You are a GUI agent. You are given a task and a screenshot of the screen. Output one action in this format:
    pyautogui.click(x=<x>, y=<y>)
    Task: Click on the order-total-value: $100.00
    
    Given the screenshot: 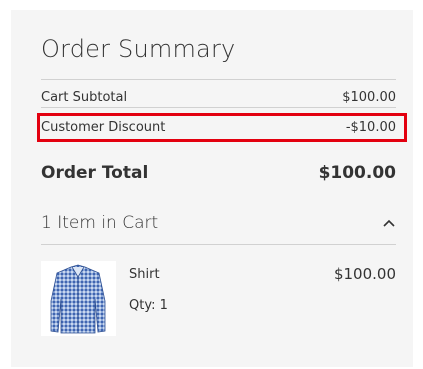 What is the action you would take?
    pyautogui.click(x=357, y=173)
    